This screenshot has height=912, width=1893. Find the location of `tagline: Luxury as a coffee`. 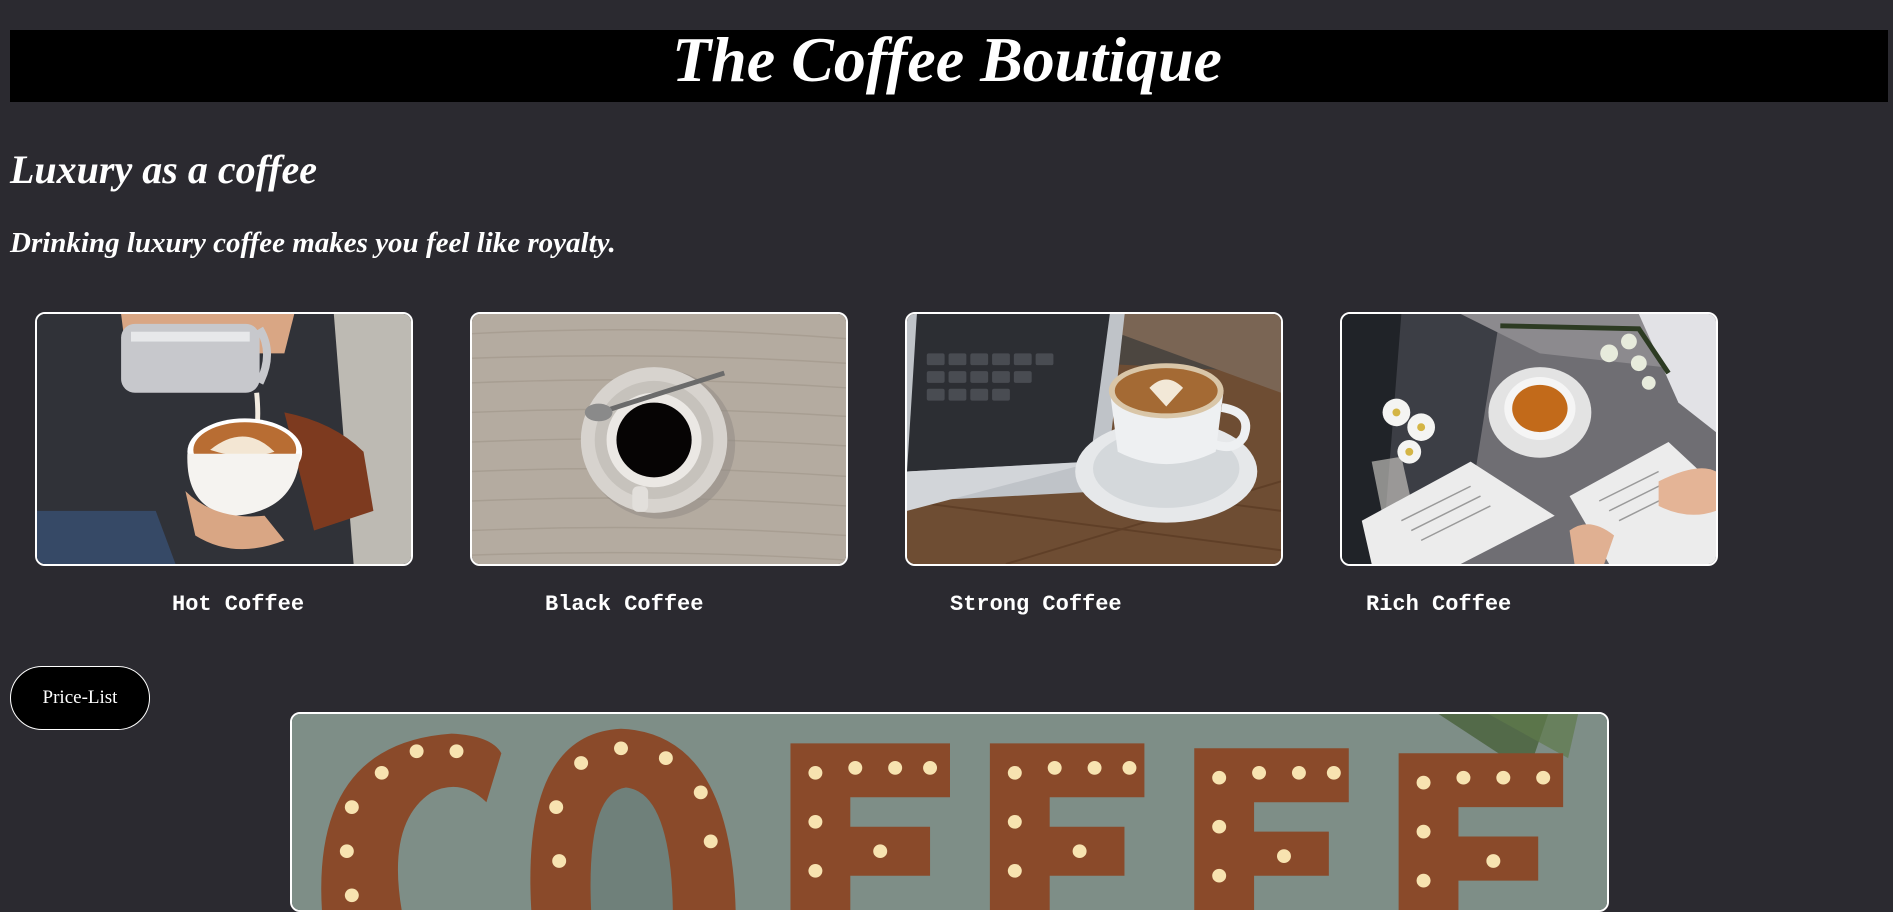

tagline: Luxury as a coffee is located at coordinates (163, 169).